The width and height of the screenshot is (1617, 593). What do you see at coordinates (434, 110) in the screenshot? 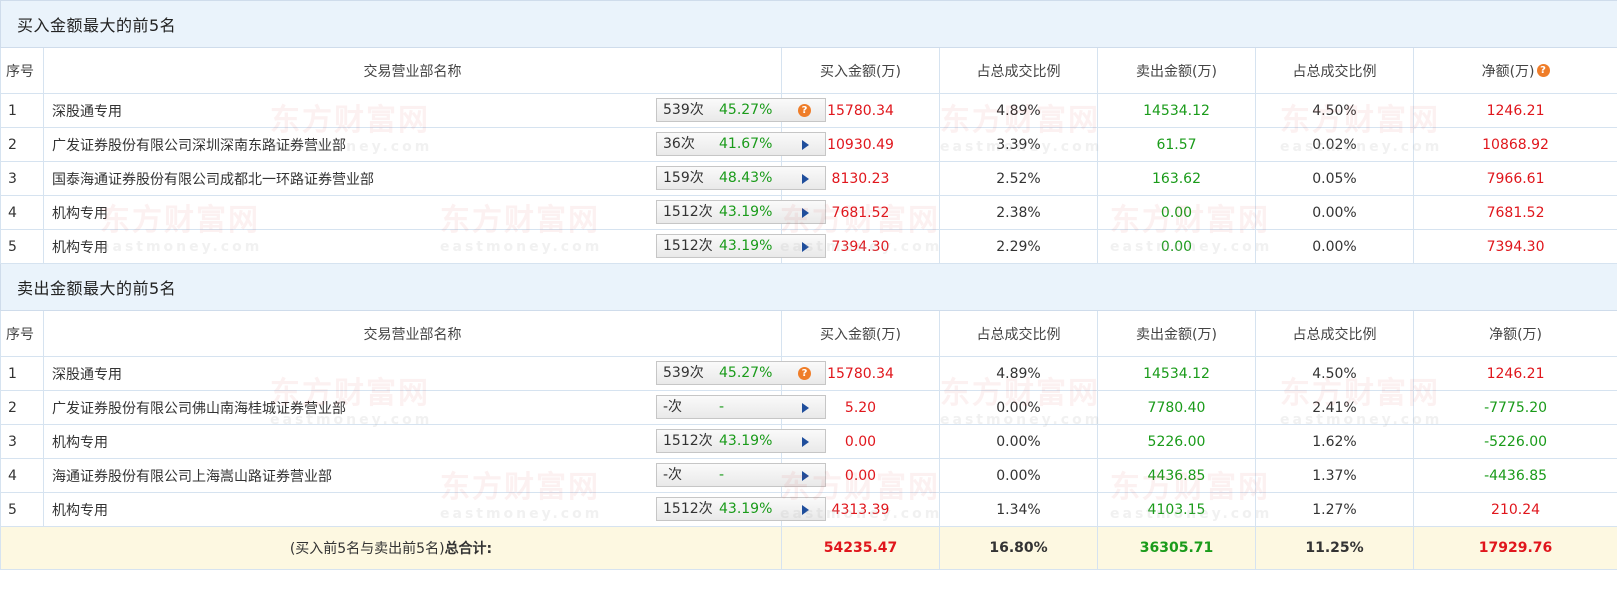
I see `branch-cell: 深股通专用 539次 45.27%?` at bounding box center [434, 110].